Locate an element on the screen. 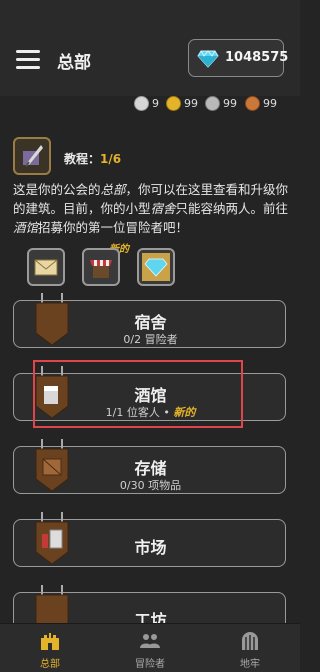 Image resolution: width=320 pixels, height=672 pixels. building-market: 市场 is located at coordinates (149, 539).